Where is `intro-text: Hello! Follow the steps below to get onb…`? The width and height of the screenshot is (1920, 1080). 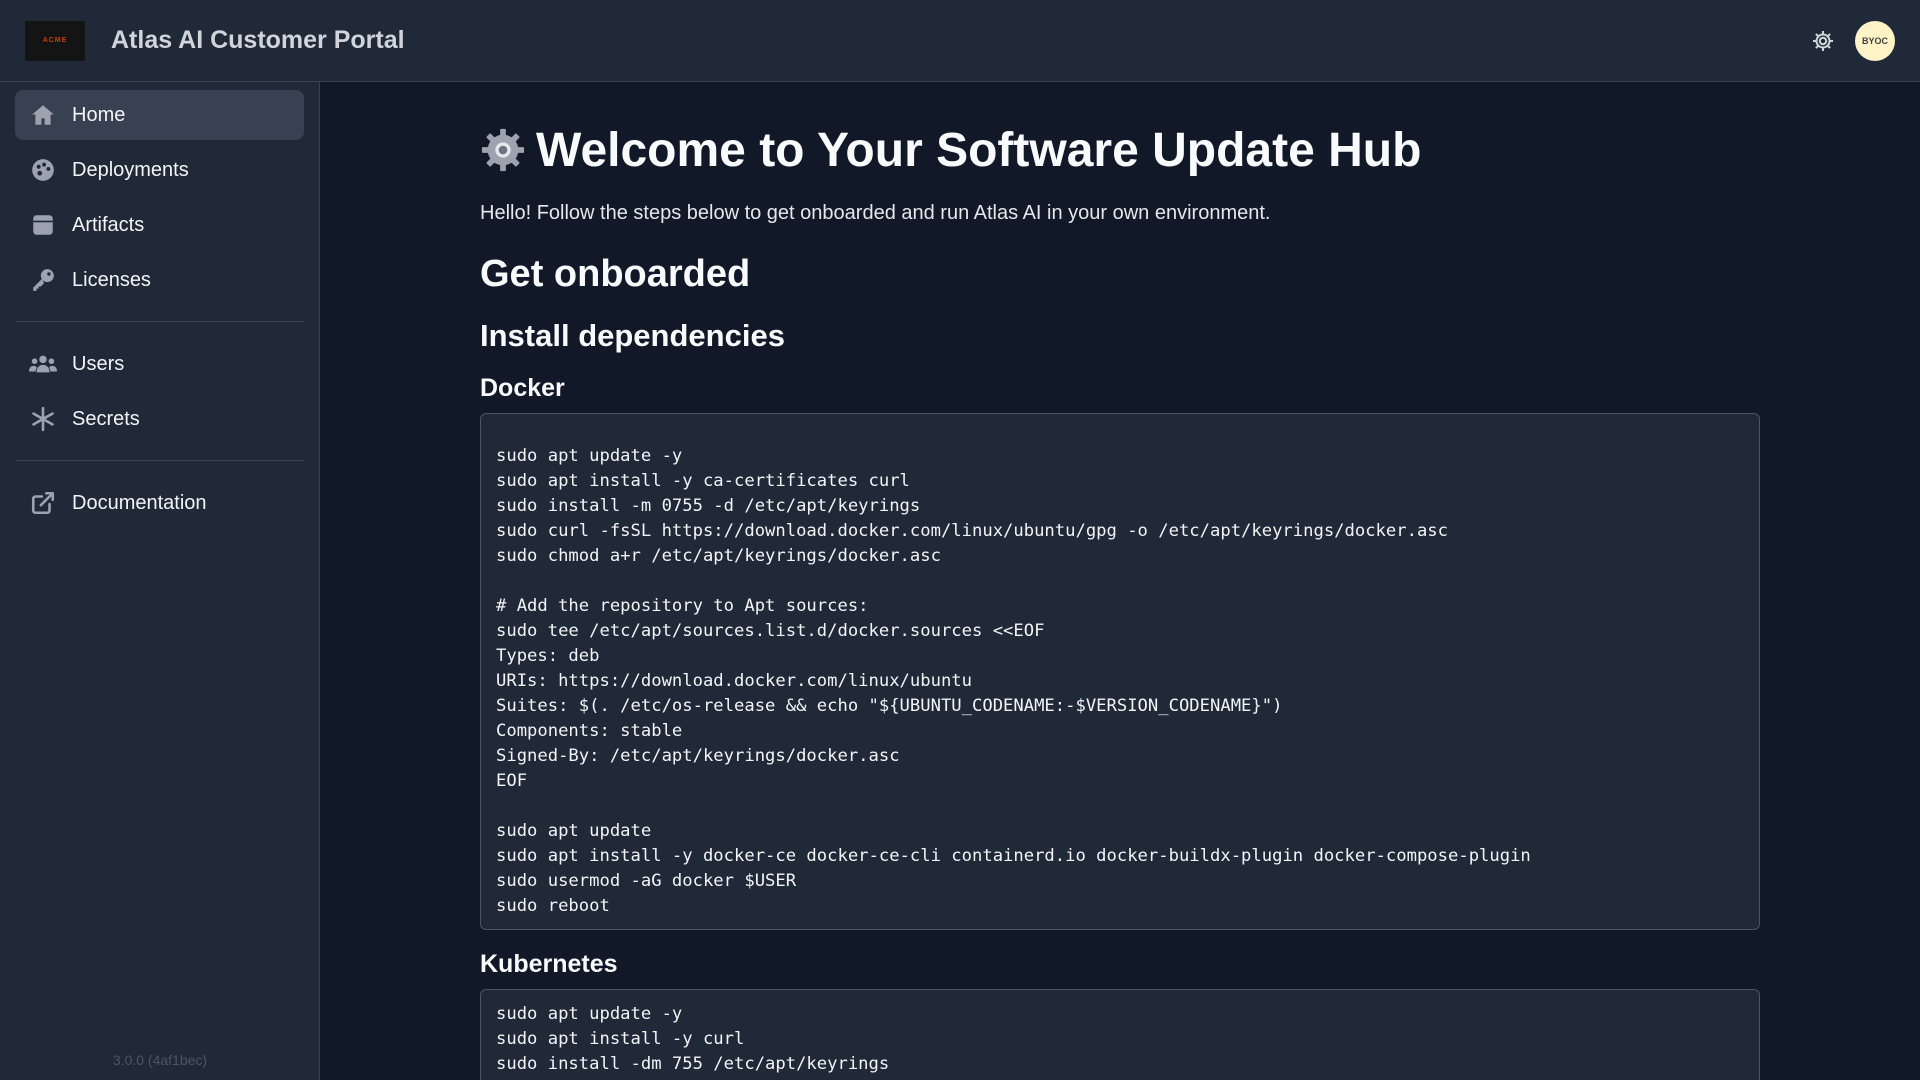
intro-text: Hello! Follow the steps below to get onb… is located at coordinates (875, 213).